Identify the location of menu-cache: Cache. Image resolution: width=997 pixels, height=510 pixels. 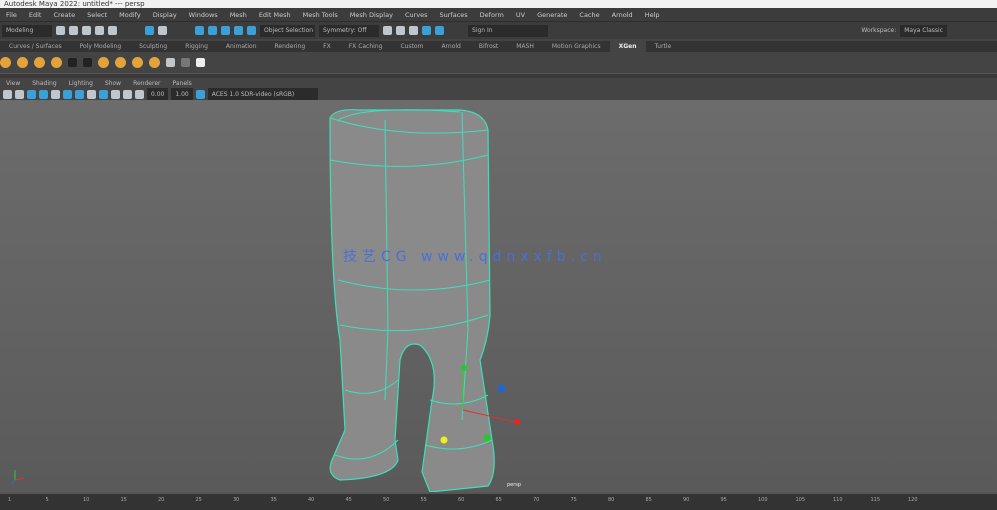
(589, 15).